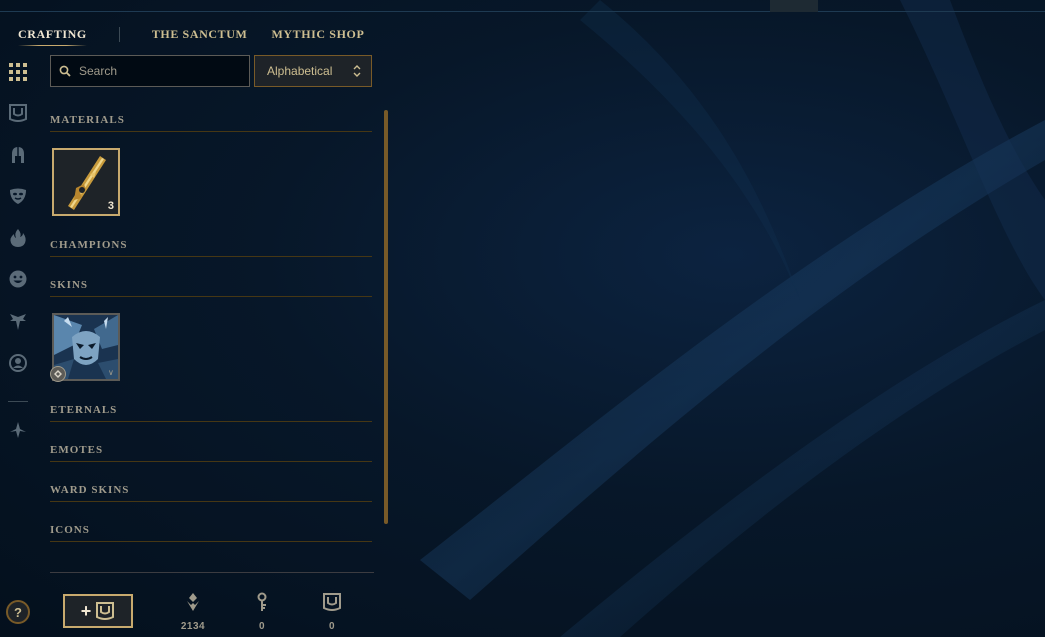  What do you see at coordinates (18, 401) in the screenshot?
I see `rail-divider` at bounding box center [18, 401].